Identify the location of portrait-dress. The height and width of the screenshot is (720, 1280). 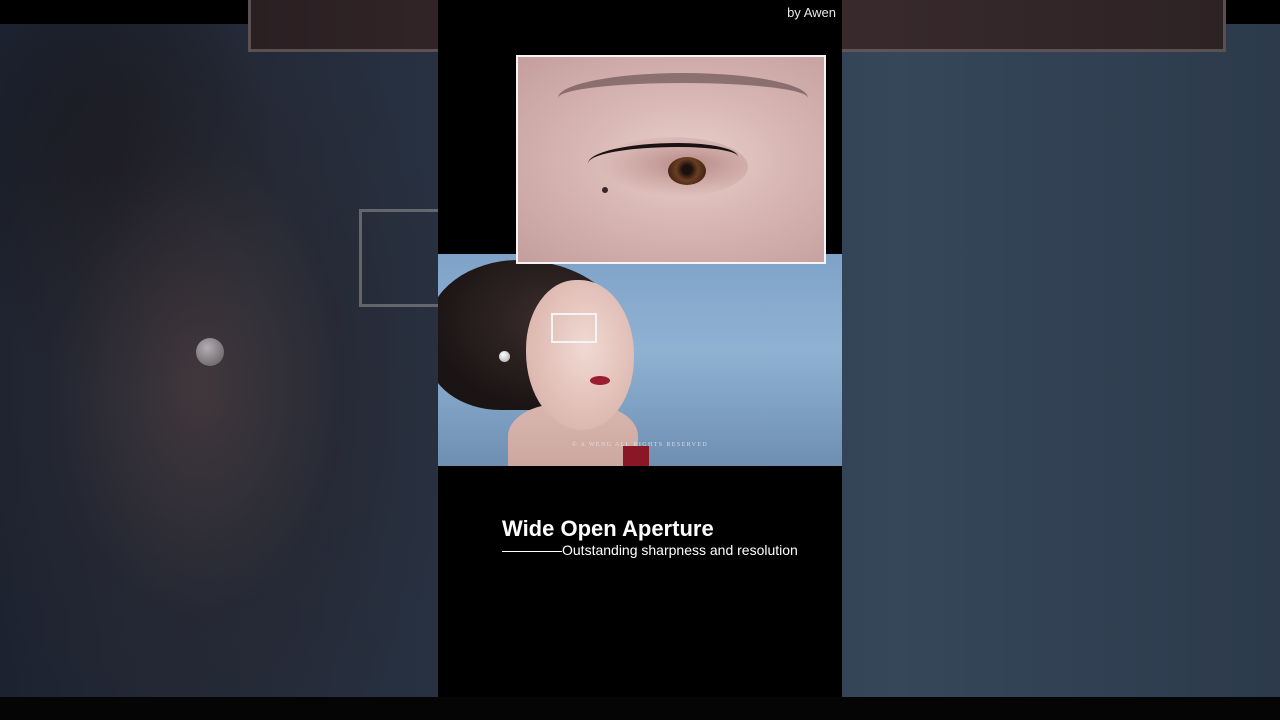
(636, 456).